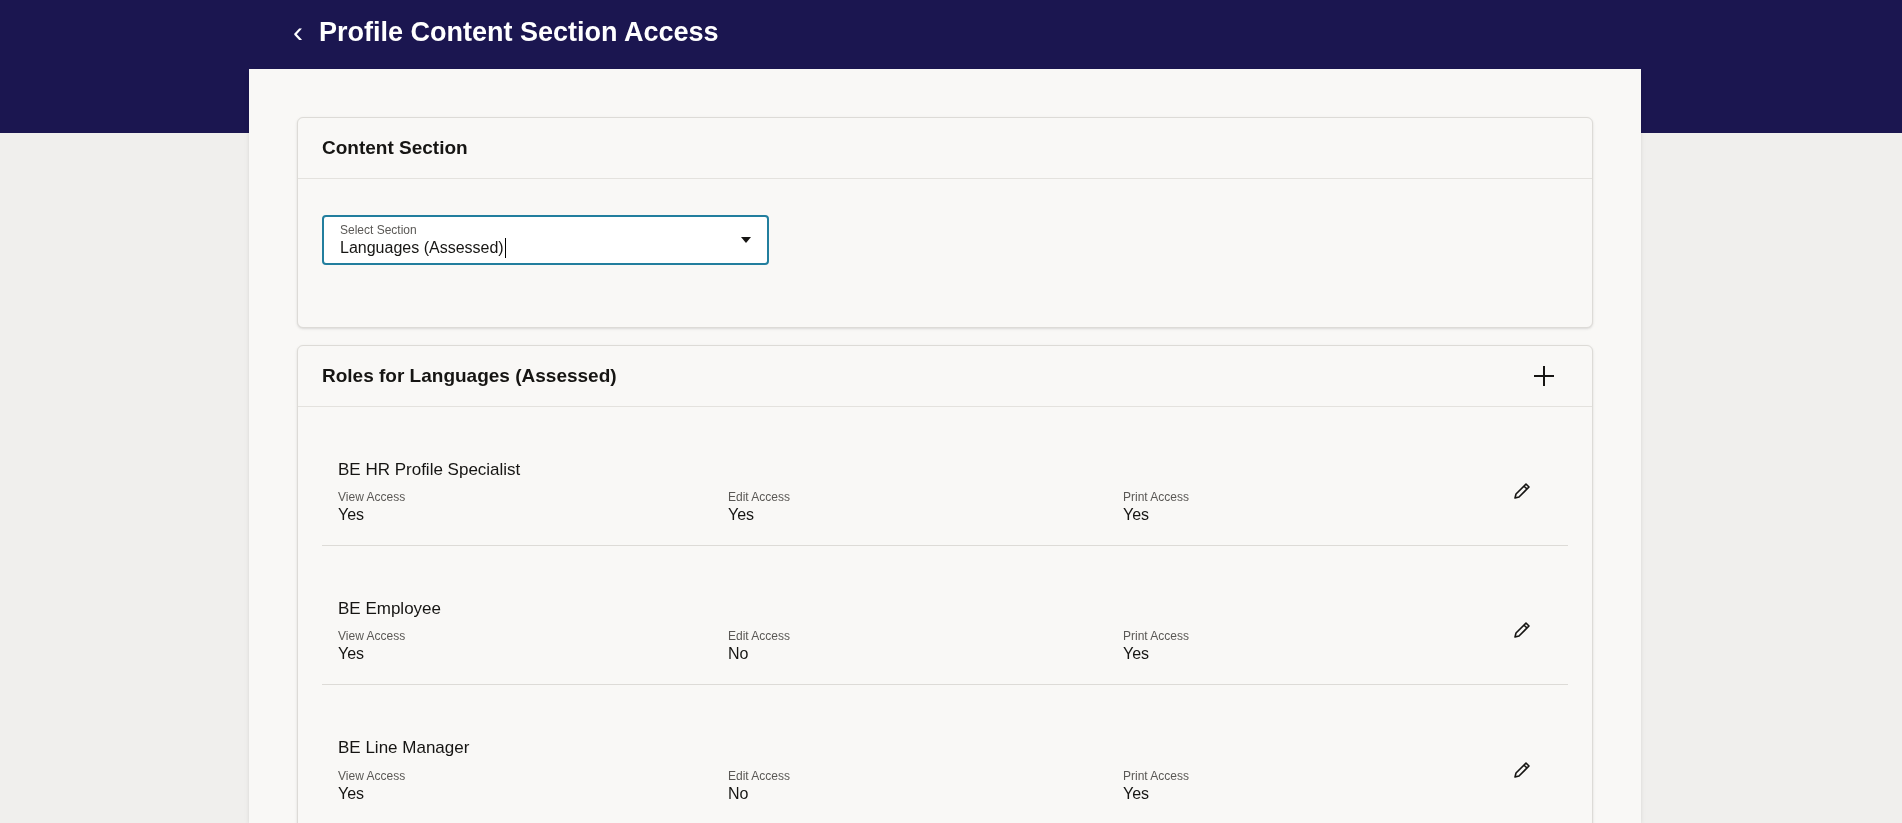  What do you see at coordinates (389, 608) in the screenshot?
I see `role-name: BE Employee` at bounding box center [389, 608].